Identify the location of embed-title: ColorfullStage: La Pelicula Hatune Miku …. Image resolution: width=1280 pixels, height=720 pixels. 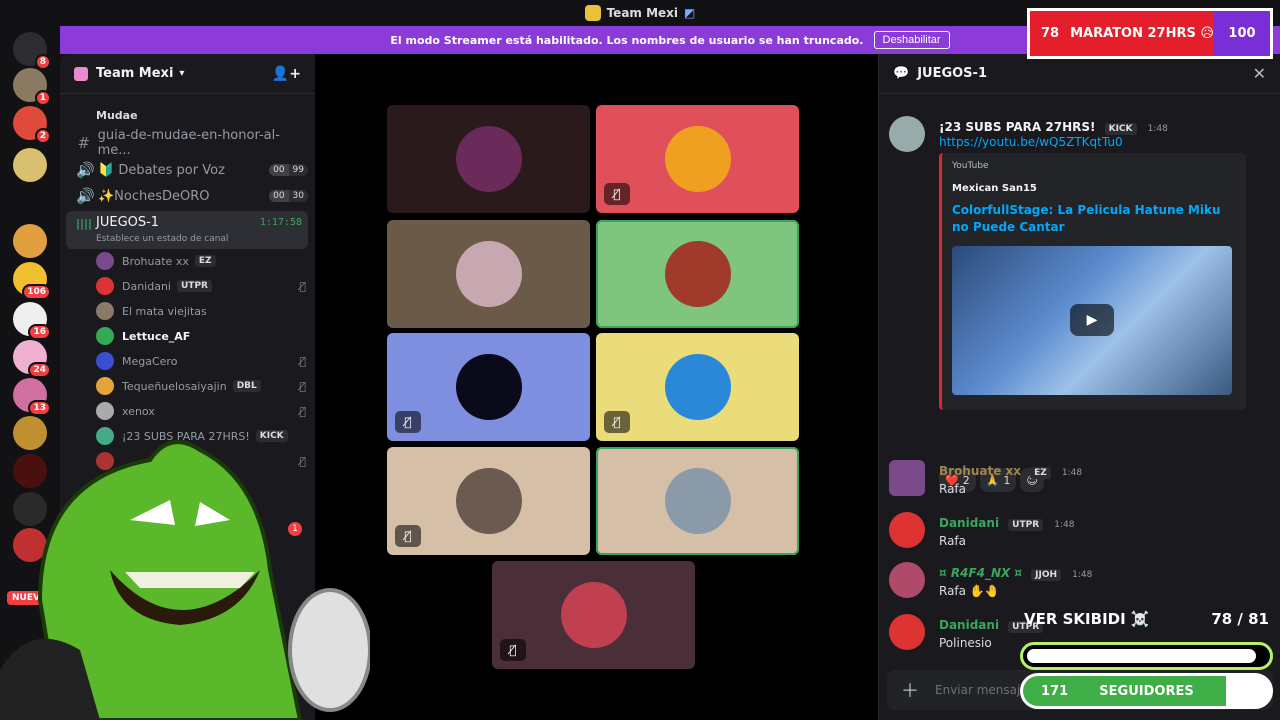
(1094, 219).